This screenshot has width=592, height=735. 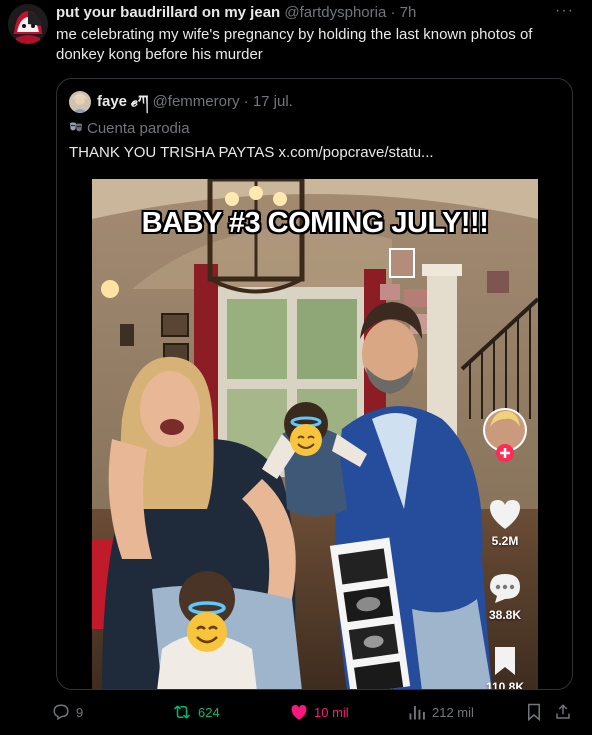 I want to click on repost-count: 624, so click(x=209, y=712).